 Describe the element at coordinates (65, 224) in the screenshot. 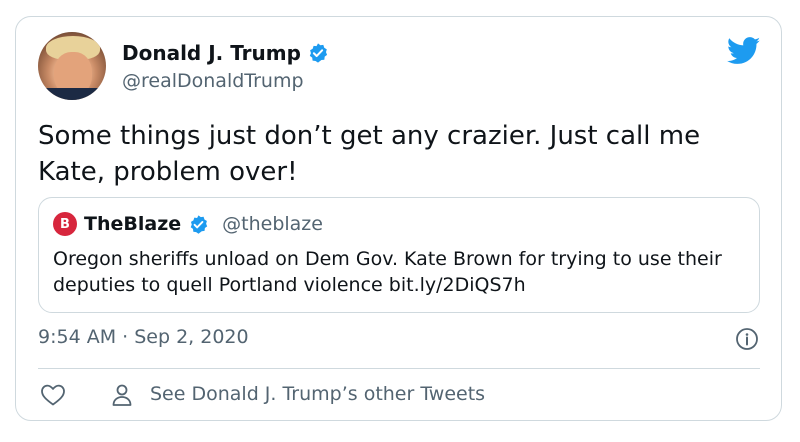

I see `theblaze-logo-icon: B` at that location.